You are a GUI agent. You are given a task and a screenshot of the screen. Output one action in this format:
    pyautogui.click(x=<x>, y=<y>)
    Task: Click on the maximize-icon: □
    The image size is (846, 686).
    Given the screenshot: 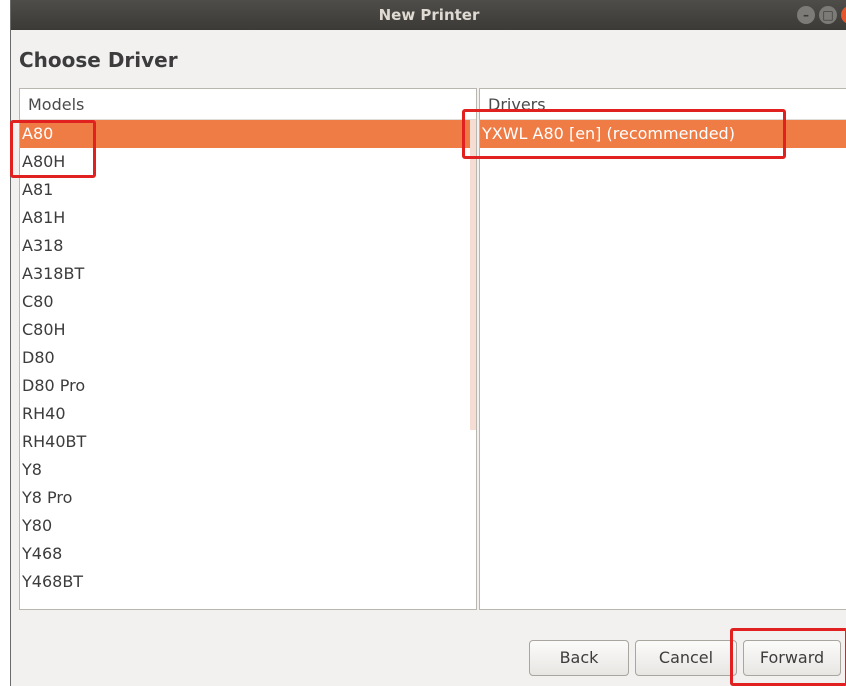 What is the action you would take?
    pyautogui.click(x=828, y=15)
    